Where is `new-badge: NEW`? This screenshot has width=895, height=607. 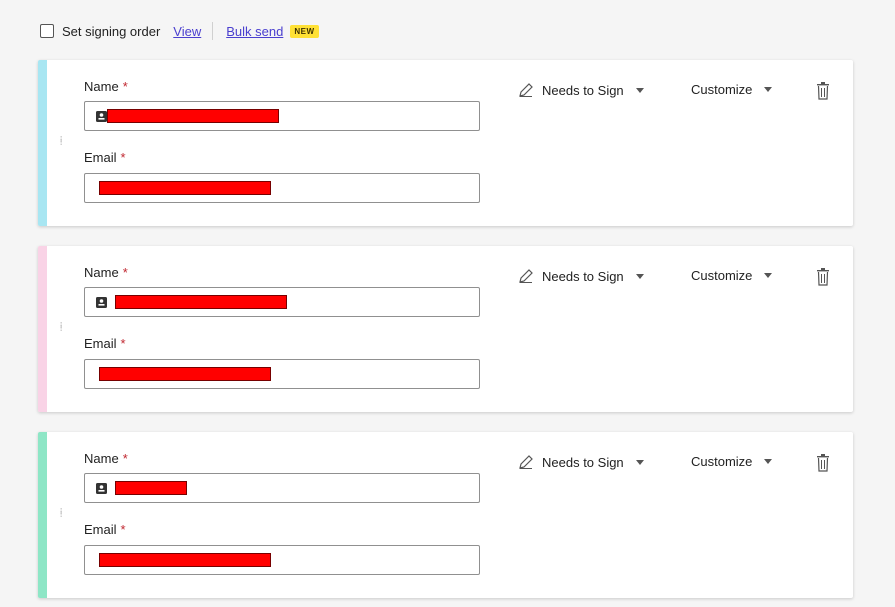
new-badge: NEW is located at coordinates (304, 31).